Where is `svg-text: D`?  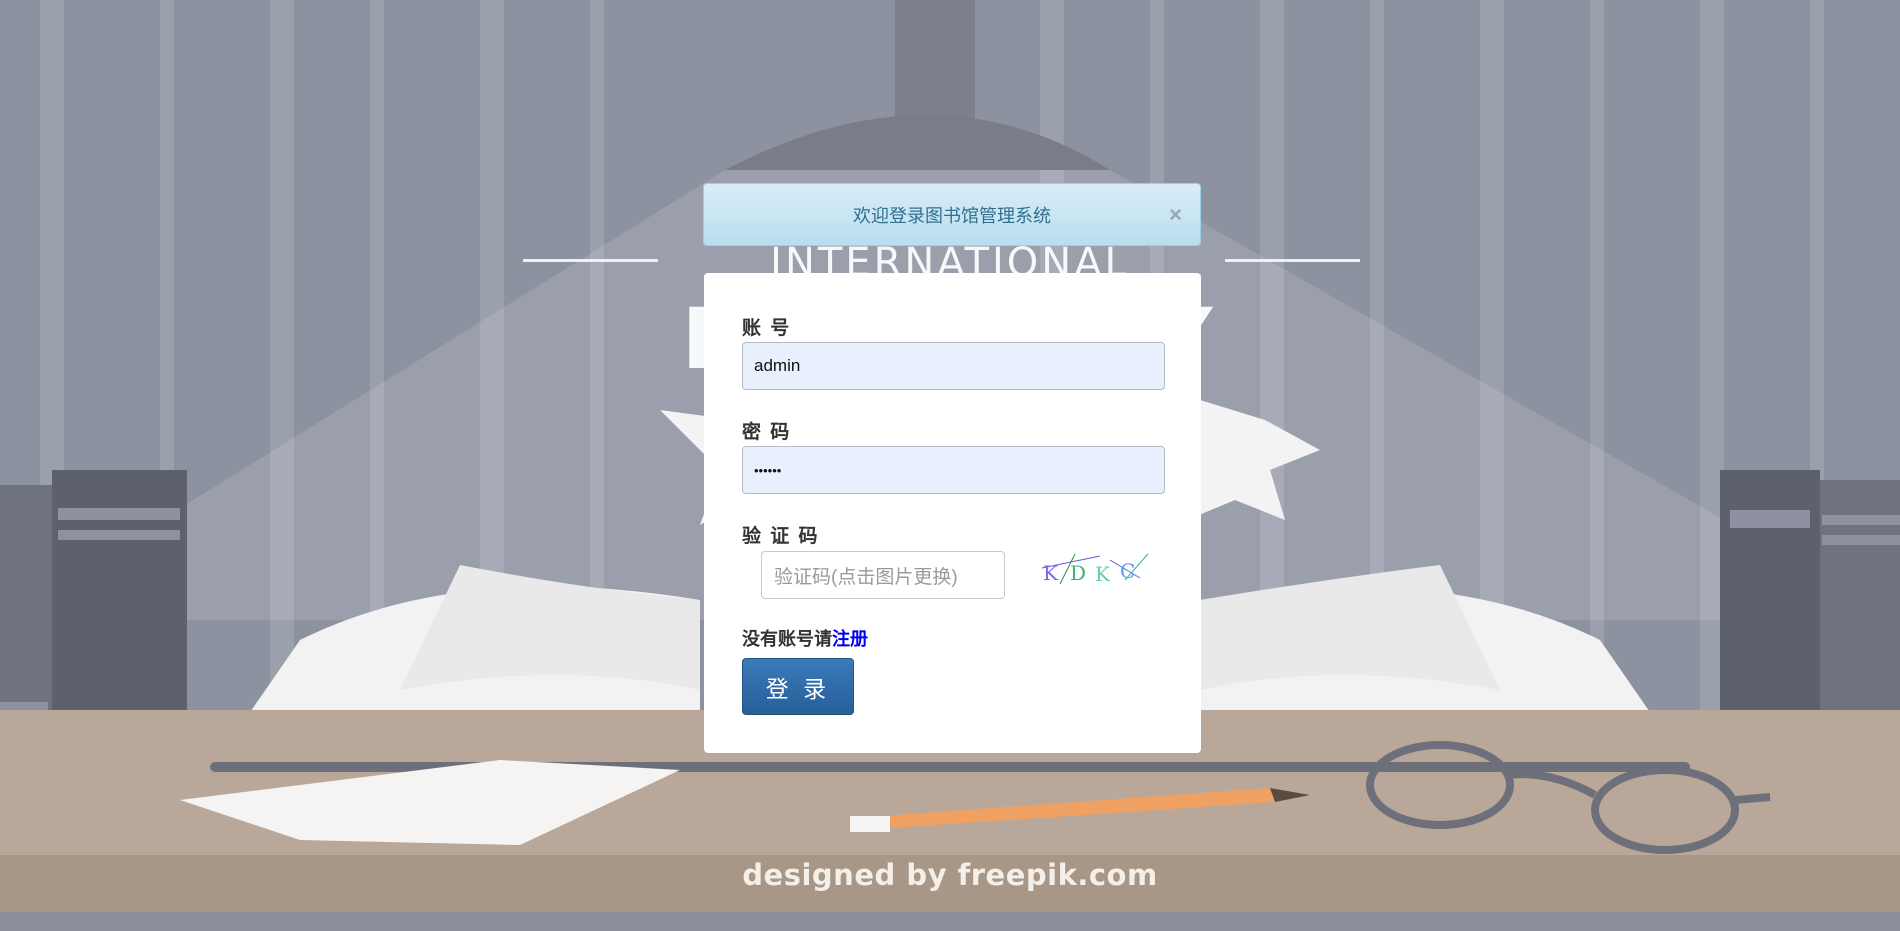
svg-text: D is located at coordinates (1078, 573).